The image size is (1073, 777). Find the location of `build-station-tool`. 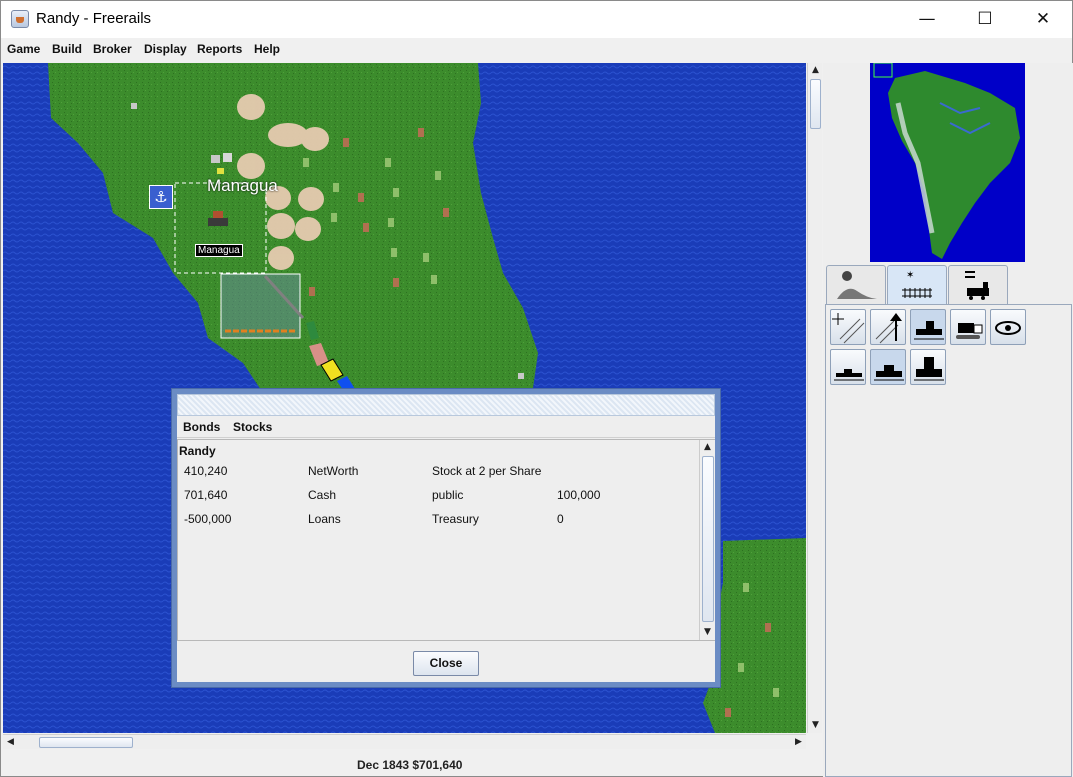

build-station-tool is located at coordinates (928, 327).